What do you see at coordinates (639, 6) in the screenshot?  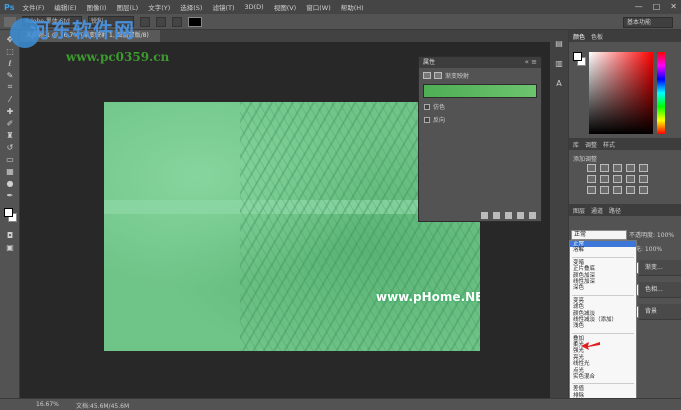 I see `minimize-button: —` at bounding box center [639, 6].